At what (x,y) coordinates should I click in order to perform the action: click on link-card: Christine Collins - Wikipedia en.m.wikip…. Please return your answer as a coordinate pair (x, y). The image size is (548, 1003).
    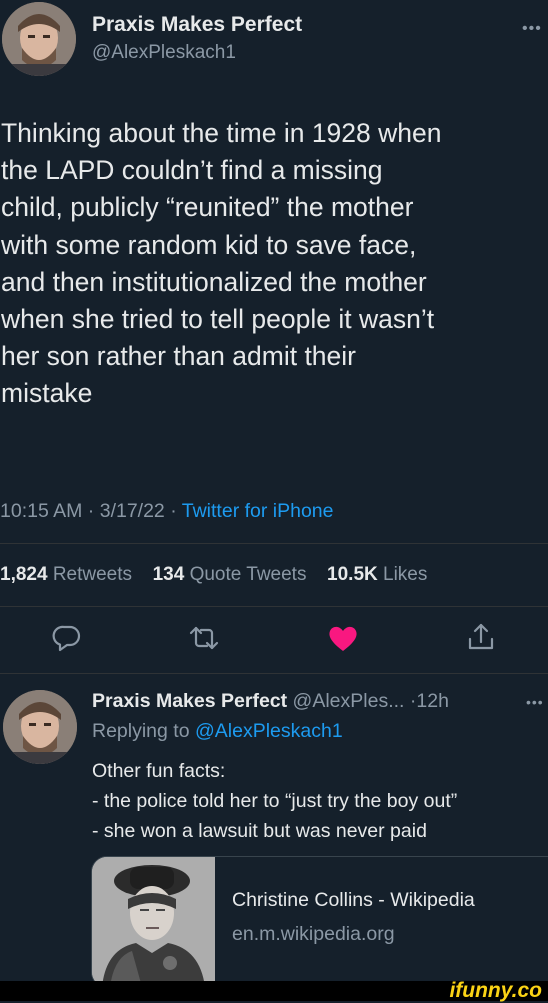
    Looking at the image, I should click on (319, 922).